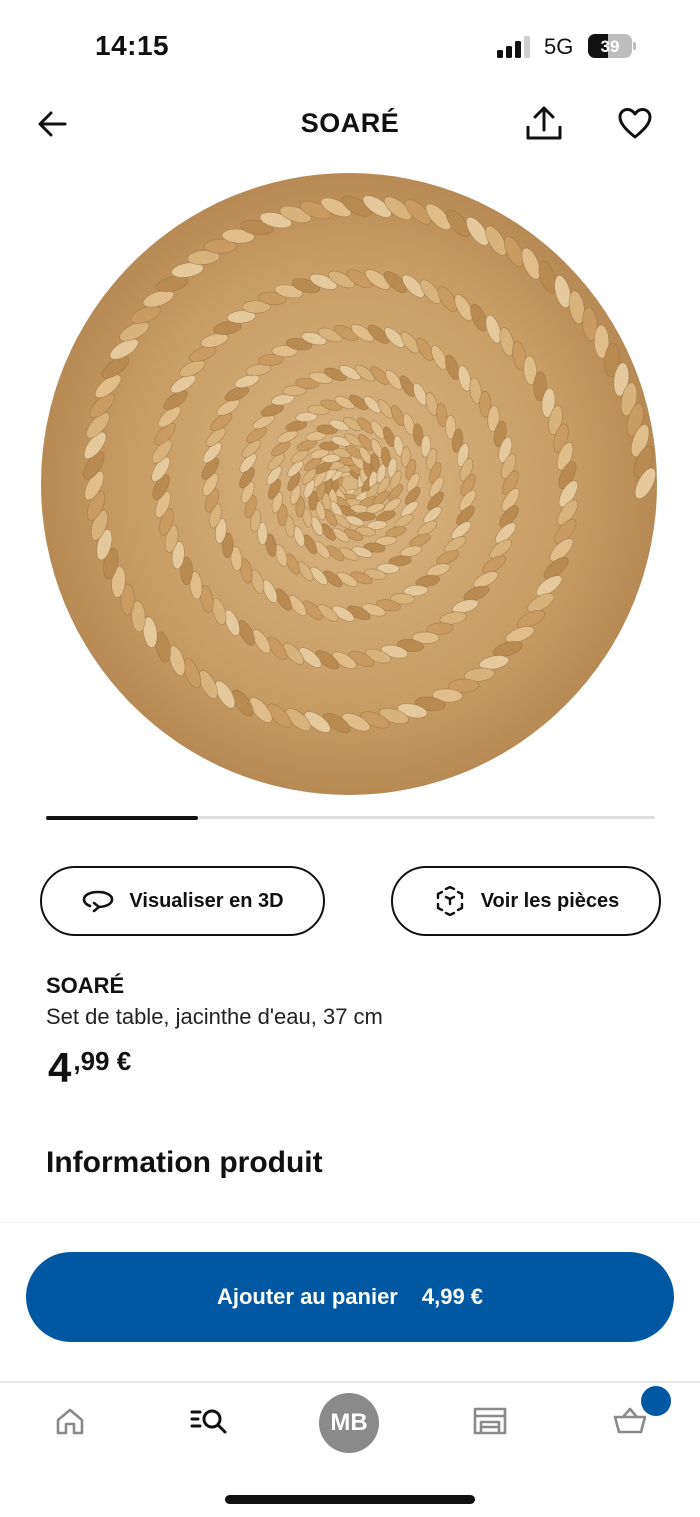 This screenshot has width=700, height=1517. I want to click on home-icon, so click(70, 1421).